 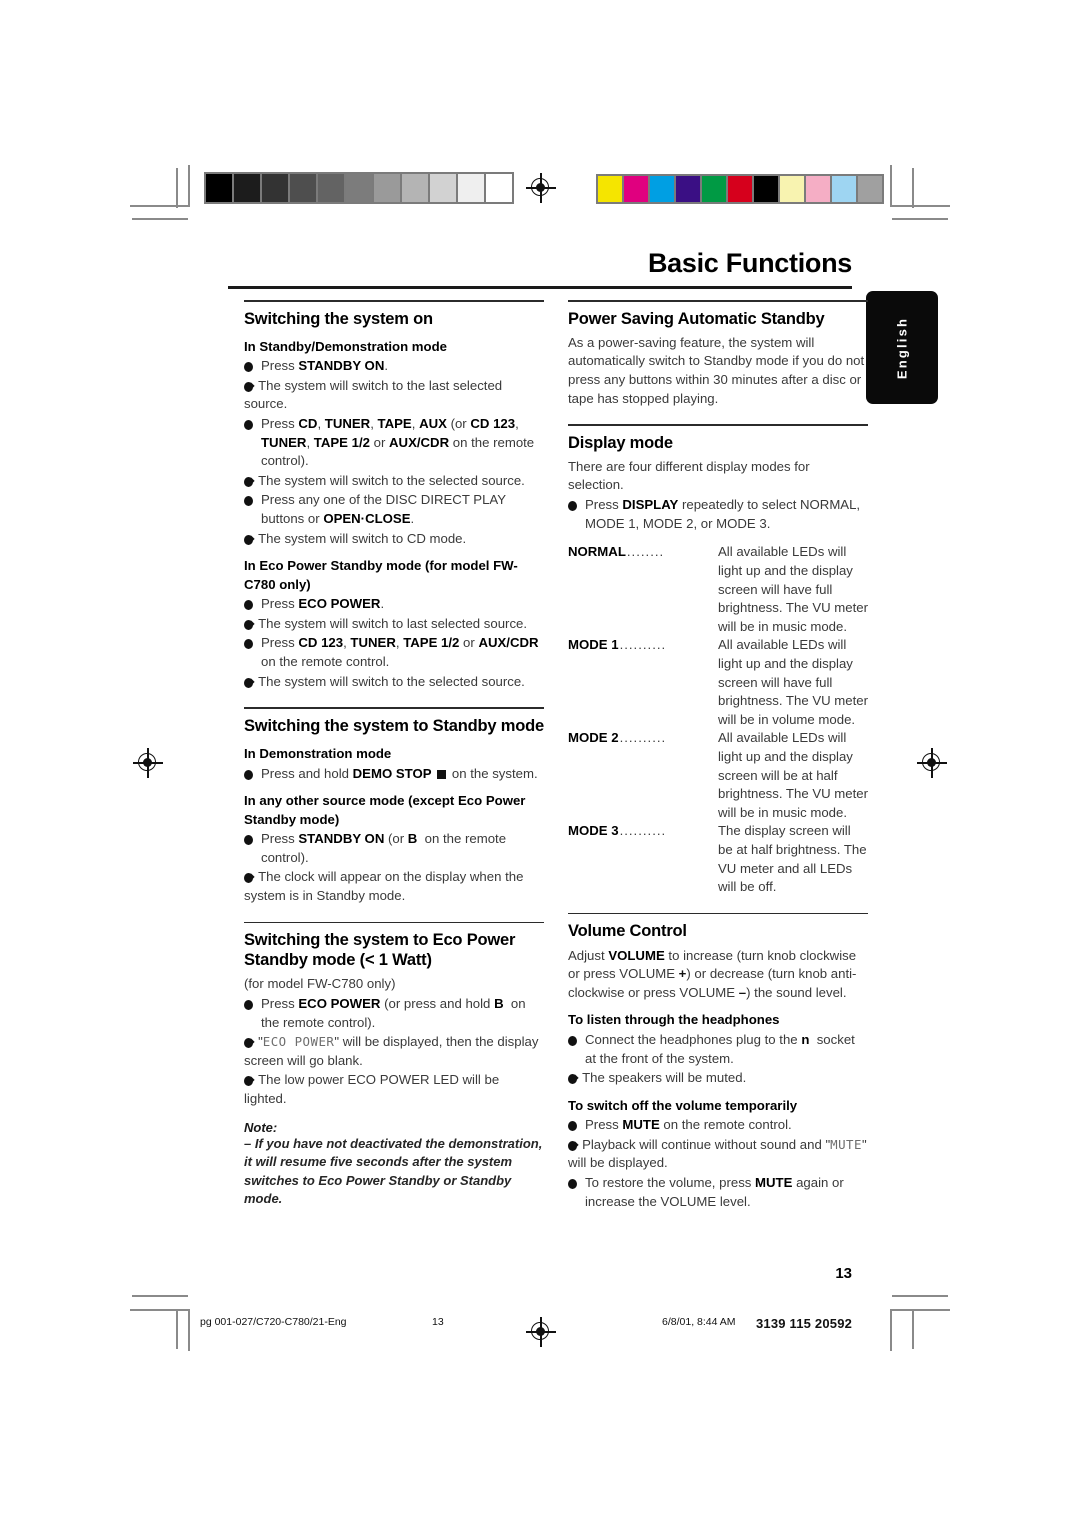 I want to click on language-tab-label: English, so click(x=902, y=347).